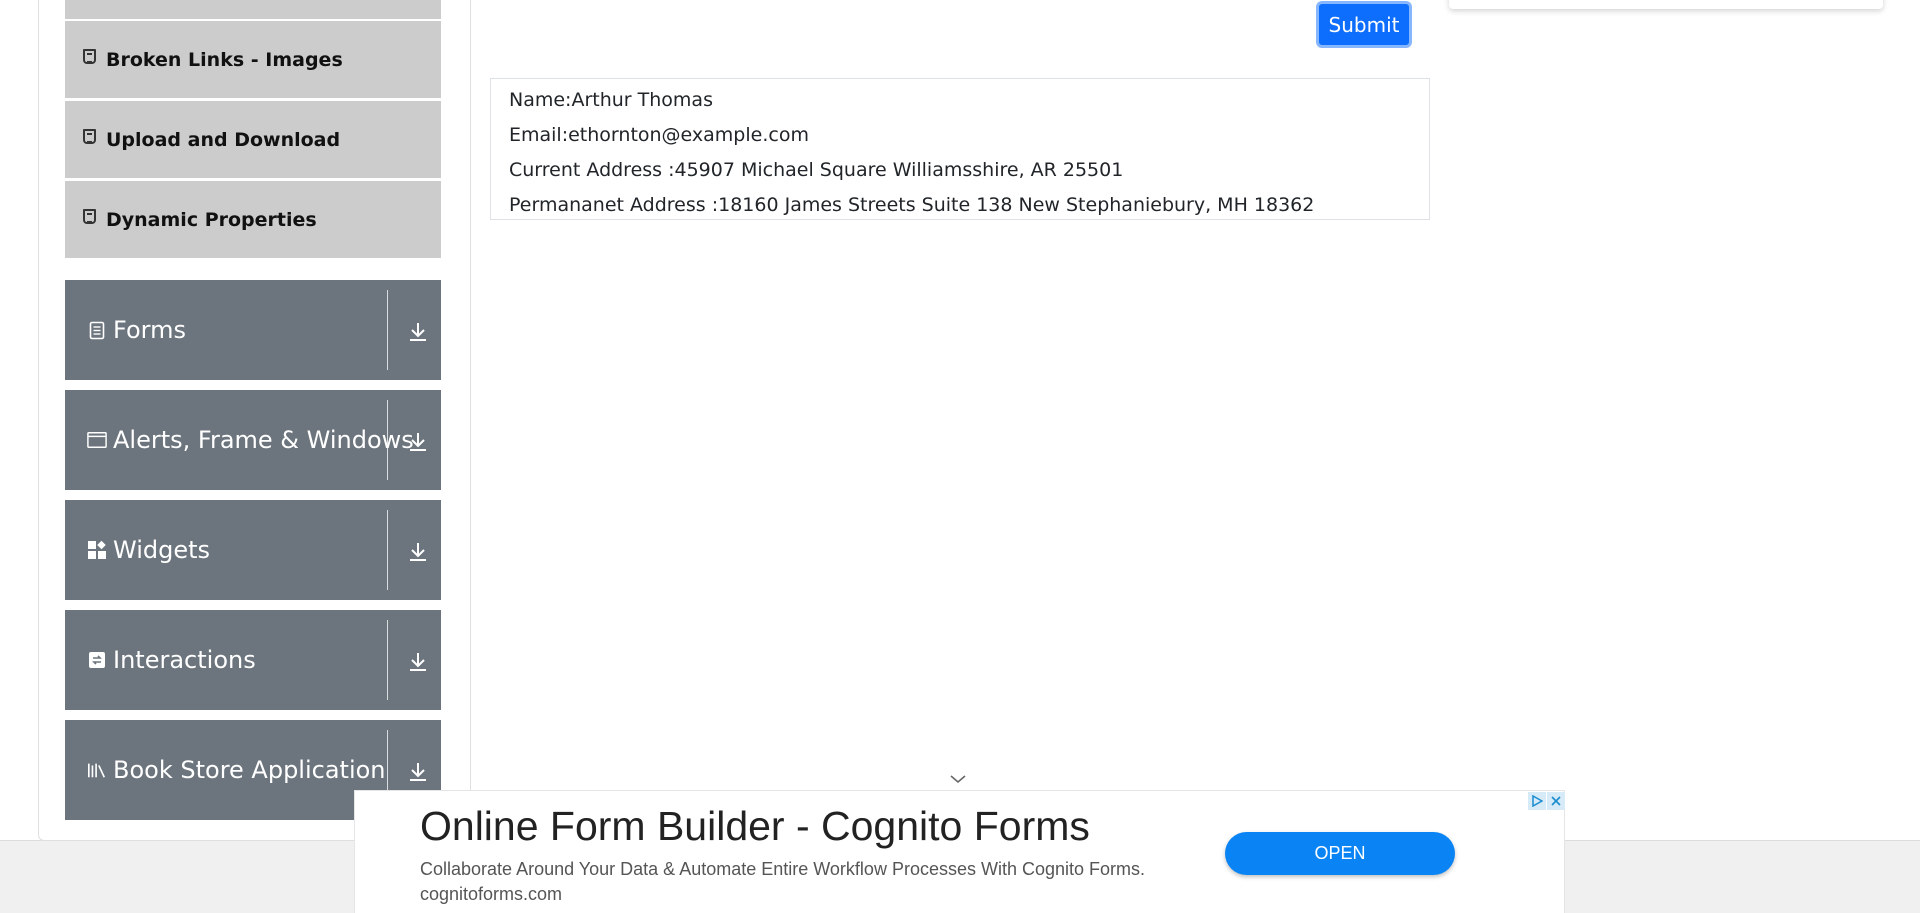 This screenshot has width=1920, height=913. I want to click on group-widgets: Widgets, so click(253, 550).